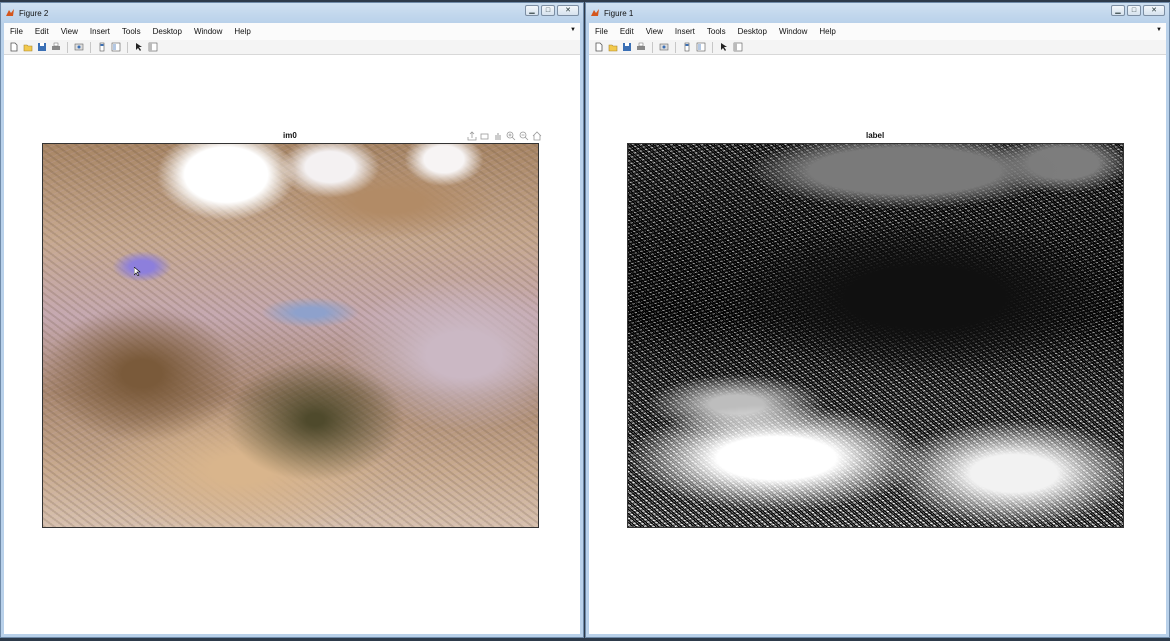  Describe the element at coordinates (497, 135) in the screenshot. I see `pan-icon` at that location.